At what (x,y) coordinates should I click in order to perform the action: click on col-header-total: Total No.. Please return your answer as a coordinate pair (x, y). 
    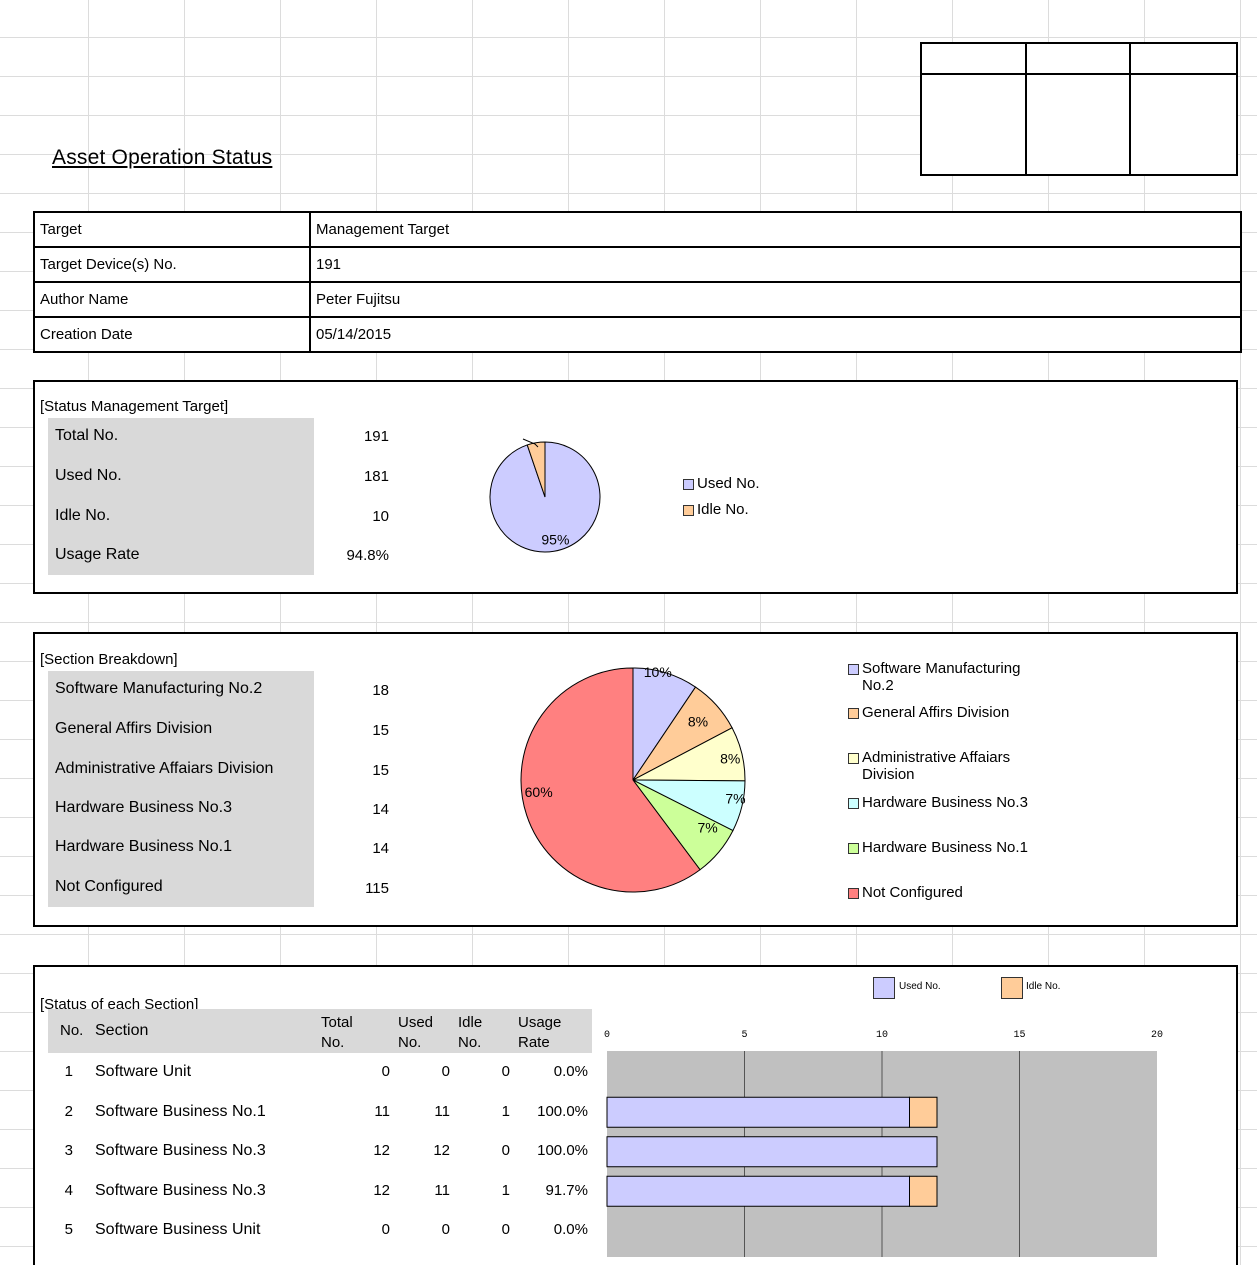
    Looking at the image, I should click on (337, 1032).